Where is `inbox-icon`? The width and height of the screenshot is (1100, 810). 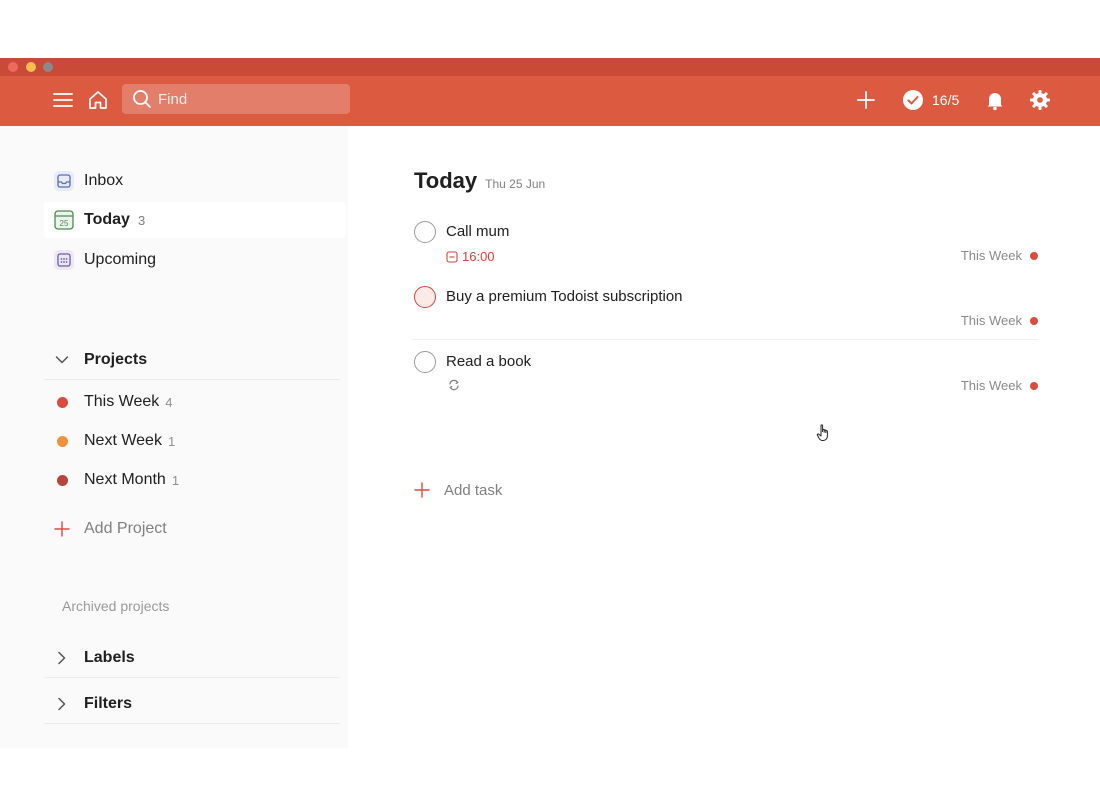
inbox-icon is located at coordinates (64, 181).